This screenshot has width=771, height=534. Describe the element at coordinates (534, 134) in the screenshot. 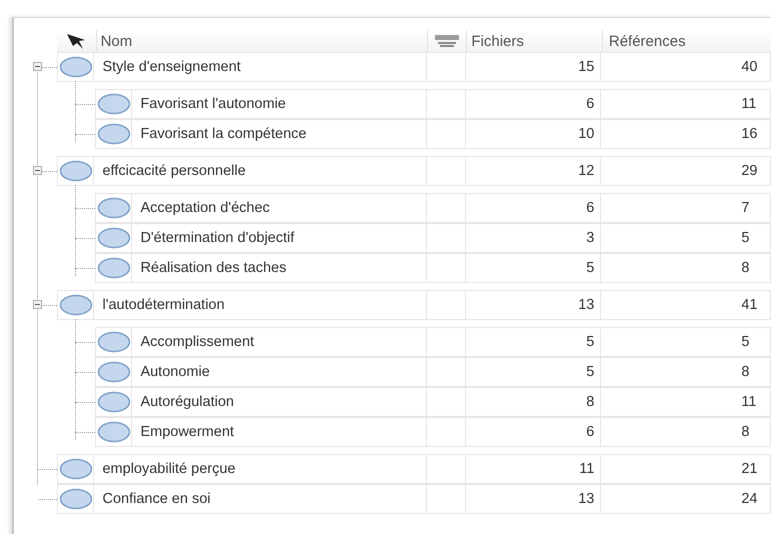

I see `files-count: 10` at that location.